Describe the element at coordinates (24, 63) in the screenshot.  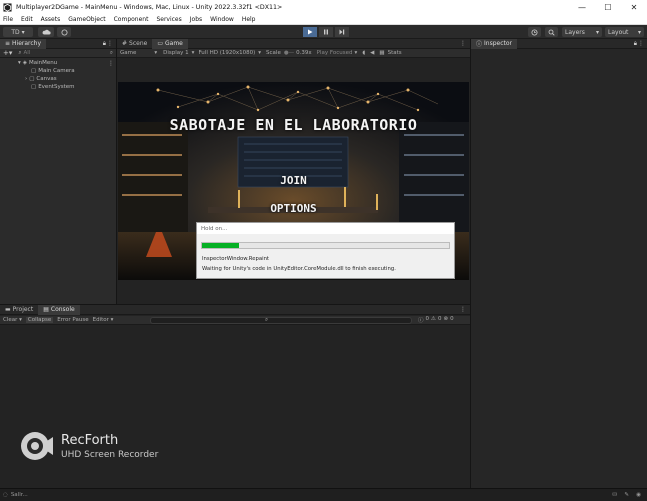
I see `scene-icon: ◈` at that location.